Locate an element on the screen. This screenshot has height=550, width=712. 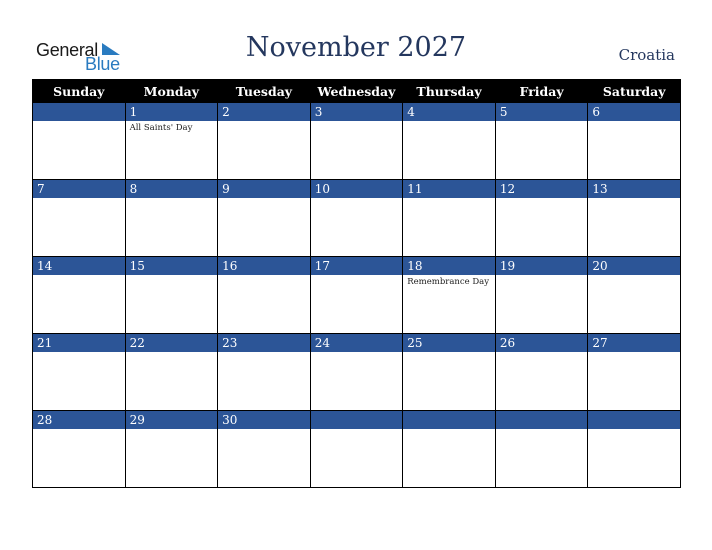
day-number: 12 is located at coordinates (541, 189).